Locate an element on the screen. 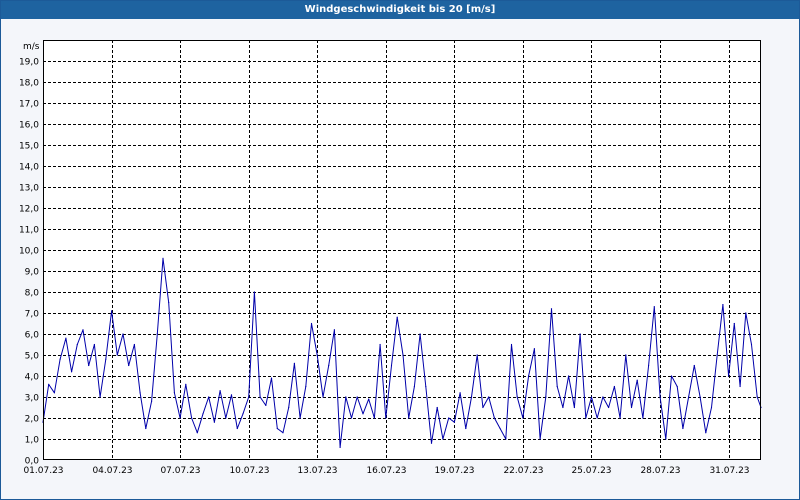 The image size is (800, 500). x-tick-label: 10.07.23 is located at coordinates (249, 471).